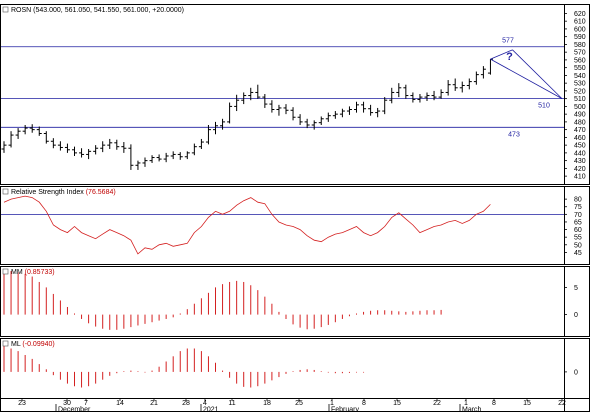 This screenshot has width=590, height=412. I want to click on y-tick-label: 70, so click(578, 215).